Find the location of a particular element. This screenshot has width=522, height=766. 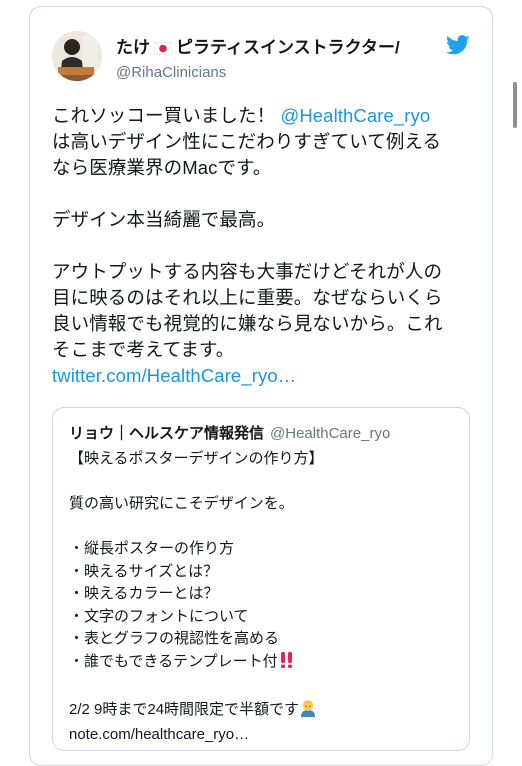

quoted-footer: 2/2 9時まで24時間限定で半額です is located at coordinates (184, 709).